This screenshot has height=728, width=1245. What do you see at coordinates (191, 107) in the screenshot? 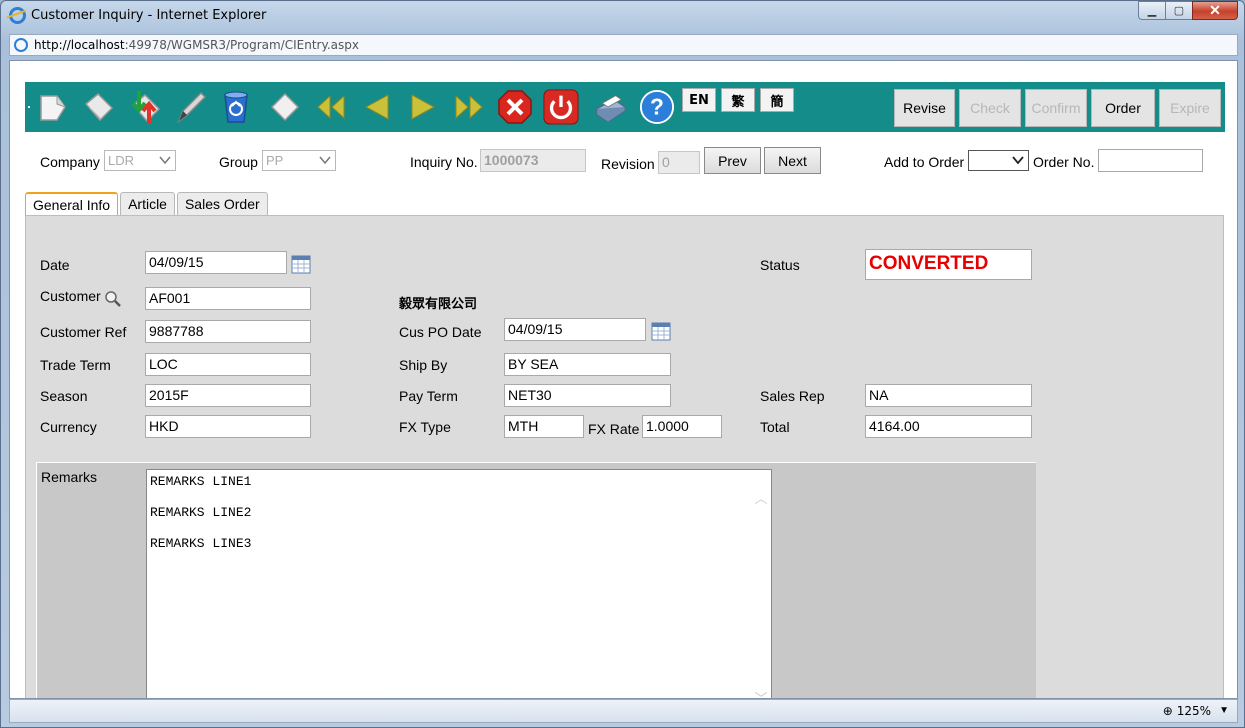
I see `edit-pencil-icon` at bounding box center [191, 107].